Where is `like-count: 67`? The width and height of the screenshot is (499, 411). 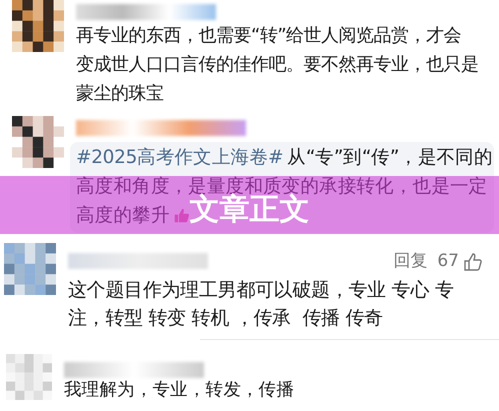
like-count: 67 is located at coordinates (448, 261).